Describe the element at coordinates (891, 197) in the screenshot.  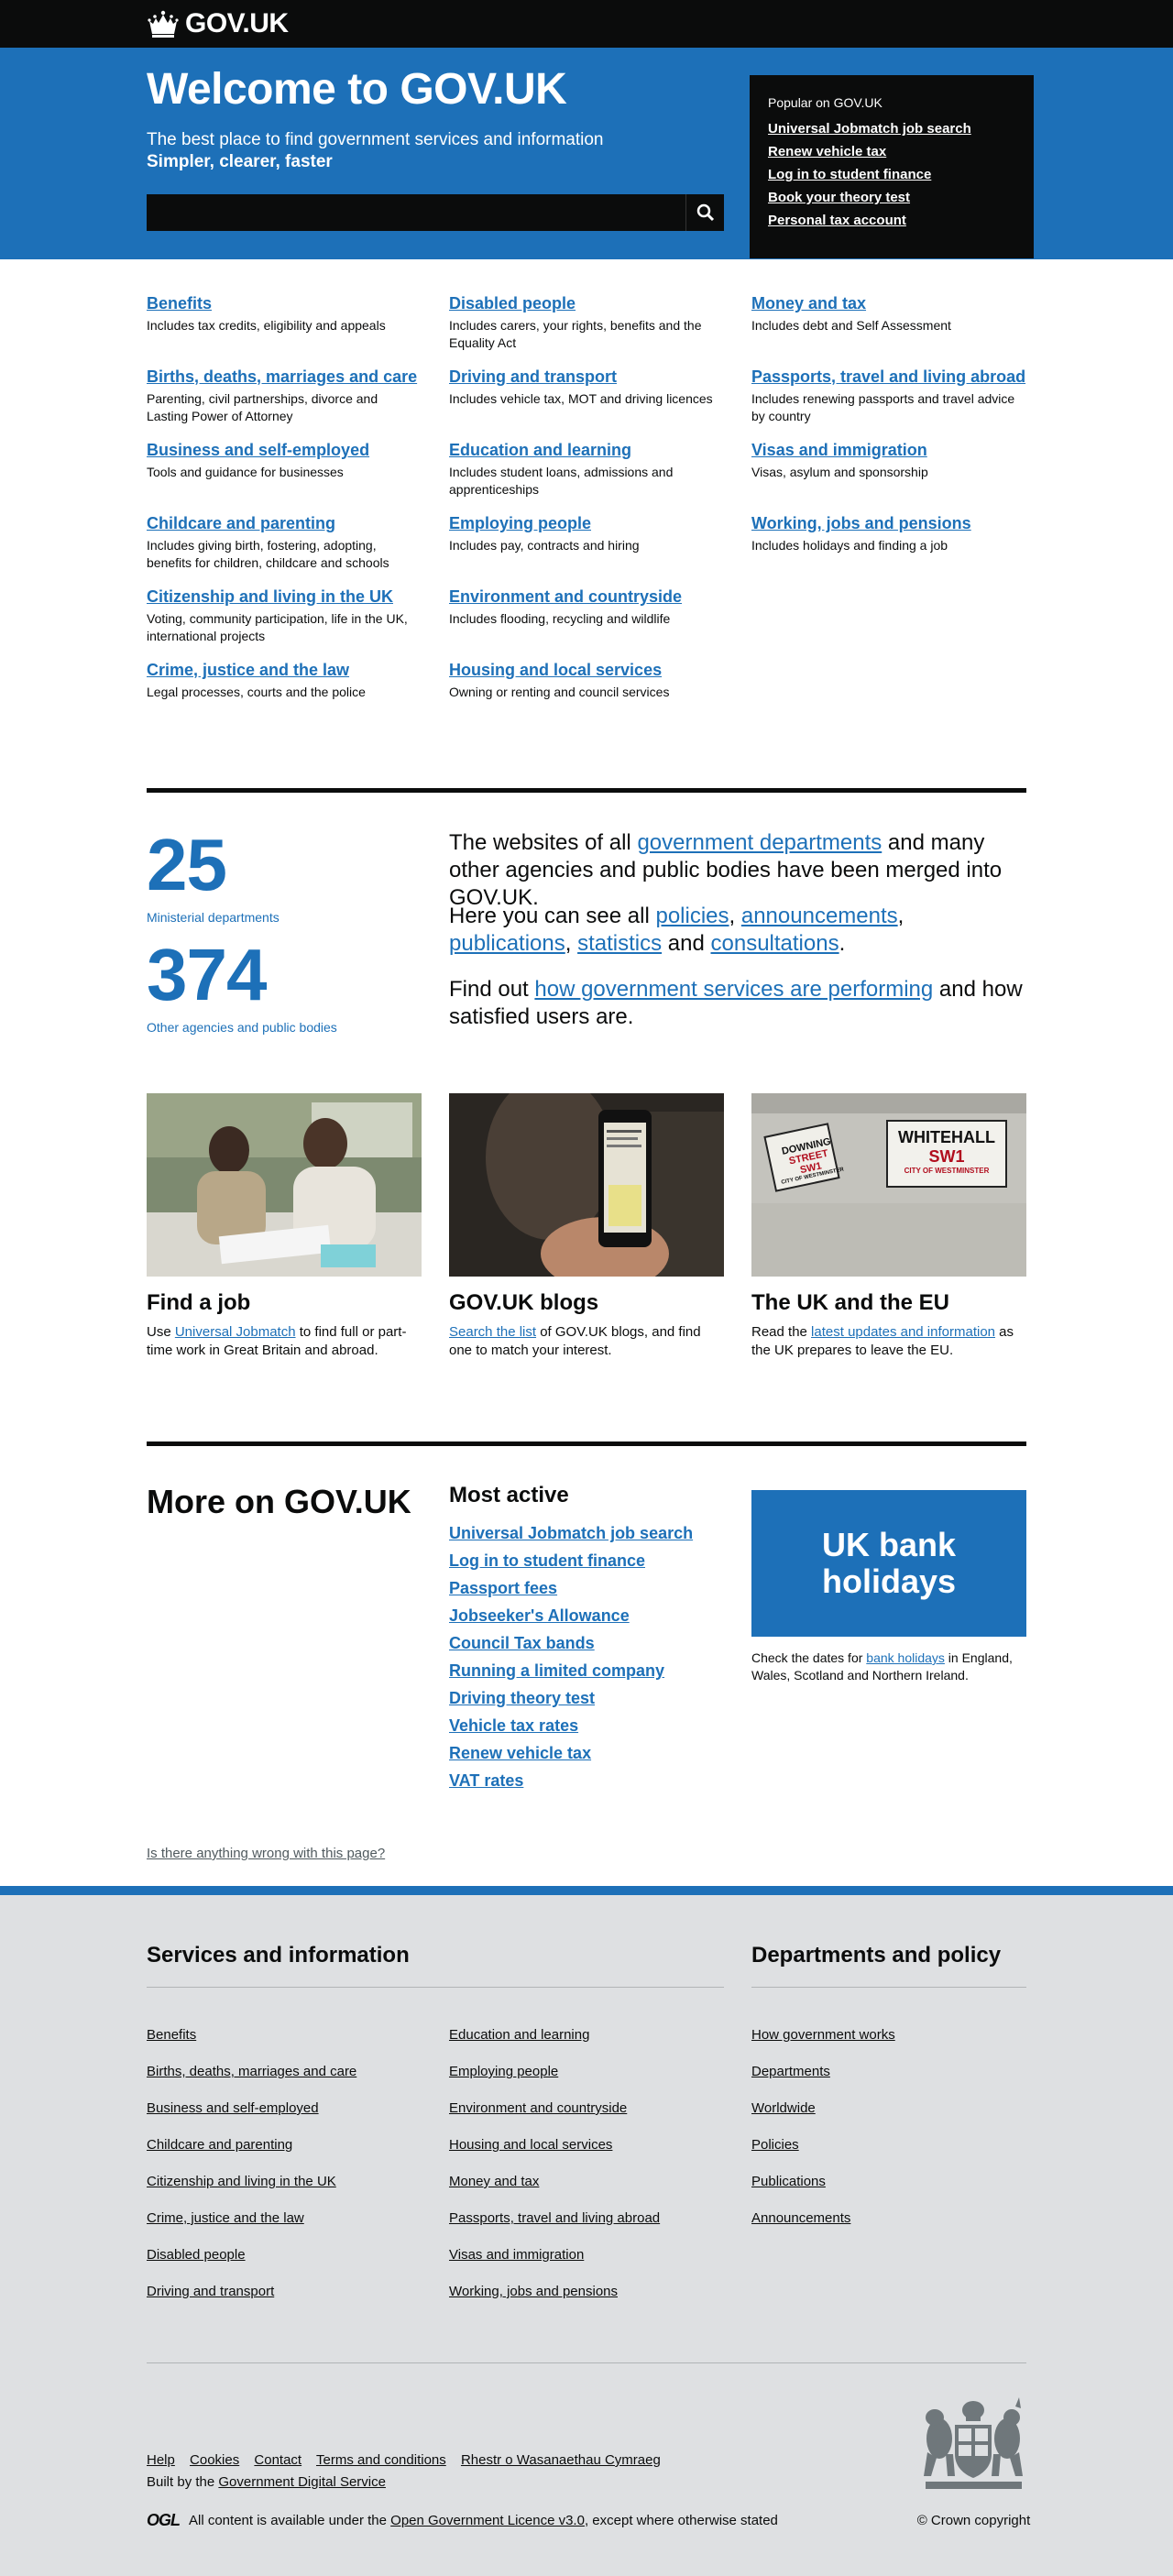
I see `popular-link: Book your theory test` at that location.